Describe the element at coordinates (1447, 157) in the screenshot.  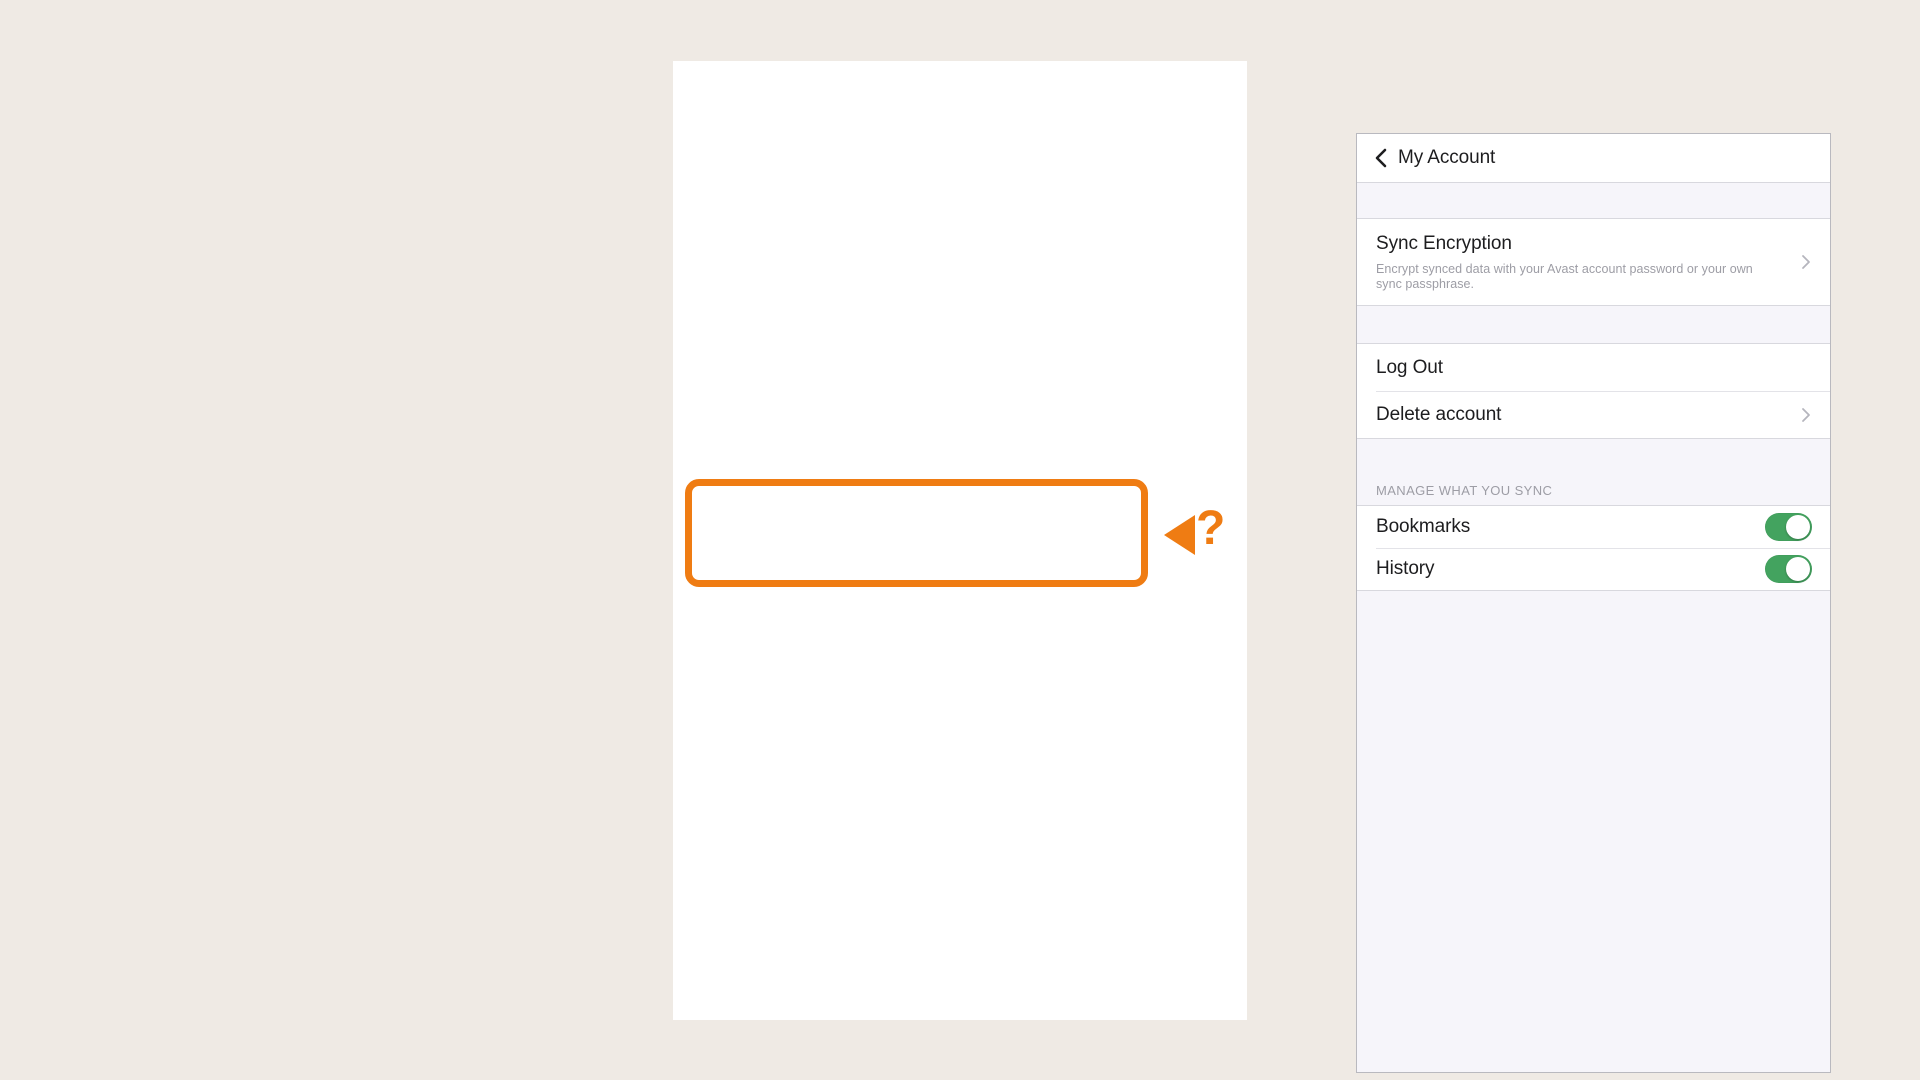
I see `page-title: My Account` at that location.